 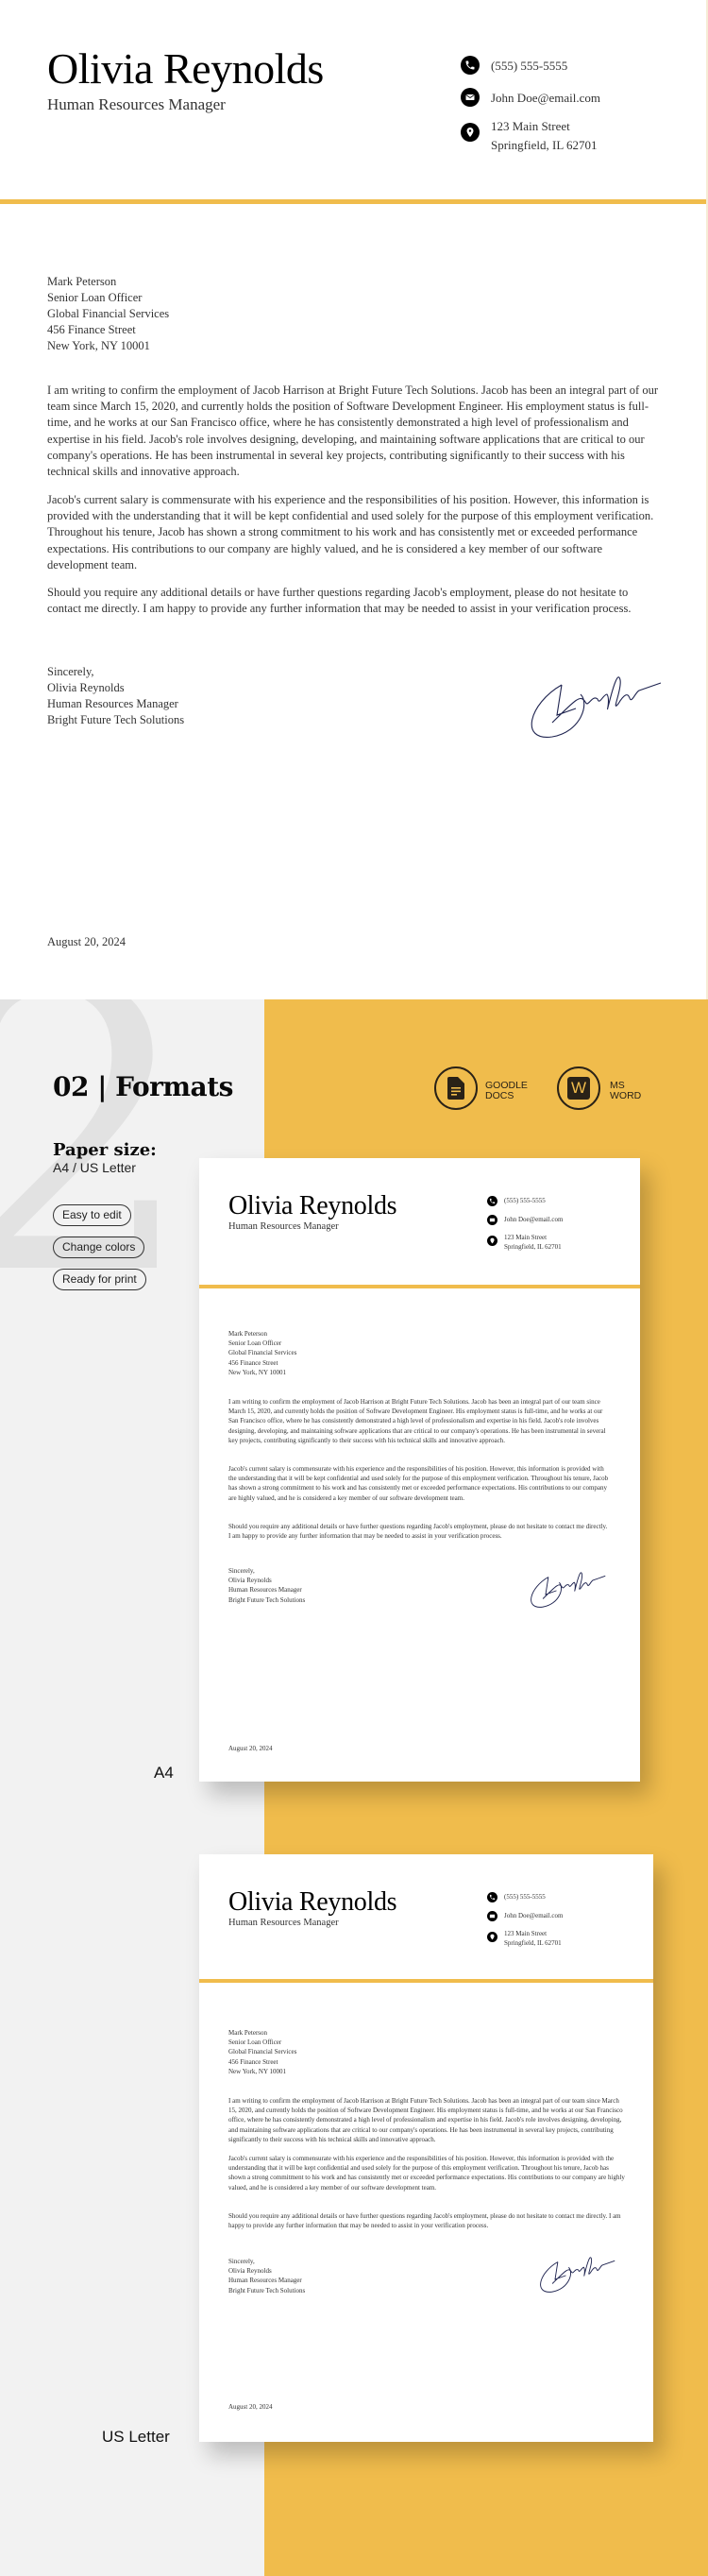 What do you see at coordinates (626, 1091) in the screenshot?
I see `ms-word-label: MS WORD` at bounding box center [626, 1091].